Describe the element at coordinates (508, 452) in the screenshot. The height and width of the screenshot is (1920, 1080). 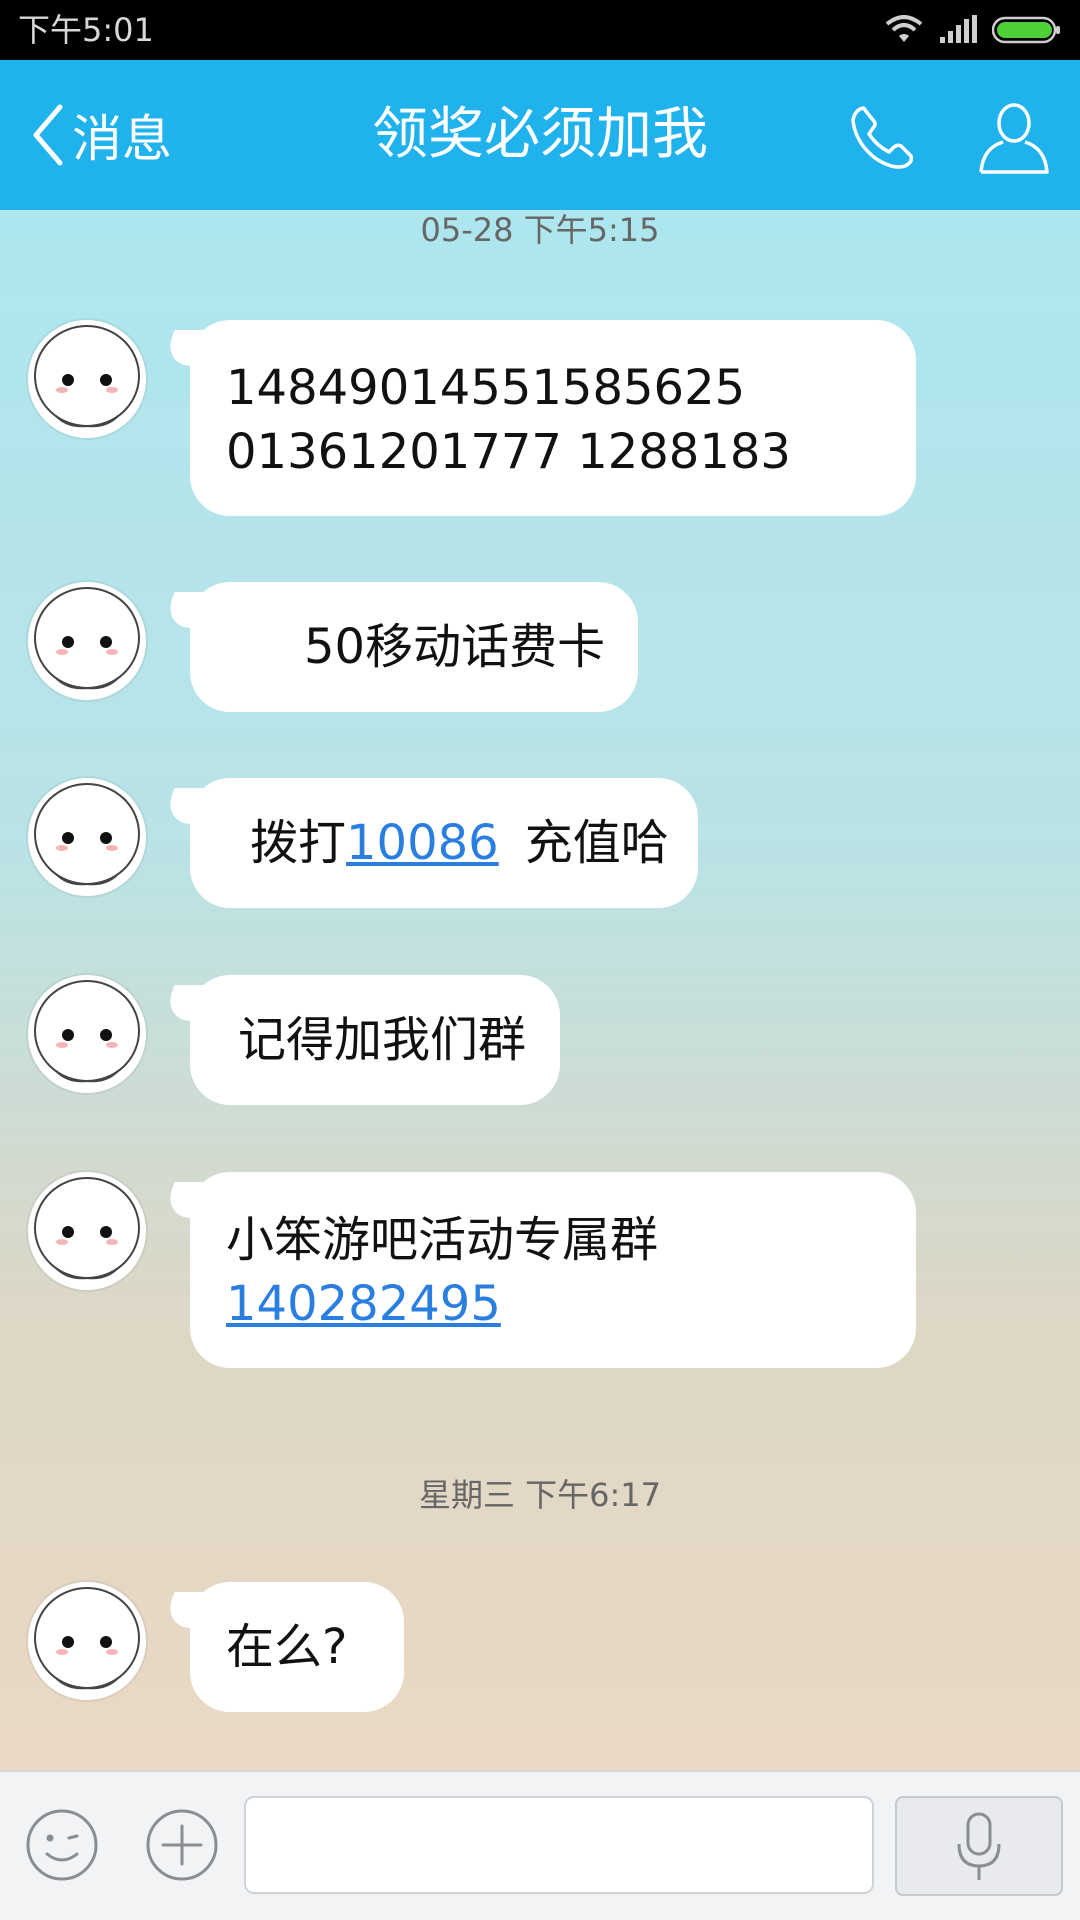
I see `message-text: 01361201777 1288183` at that location.